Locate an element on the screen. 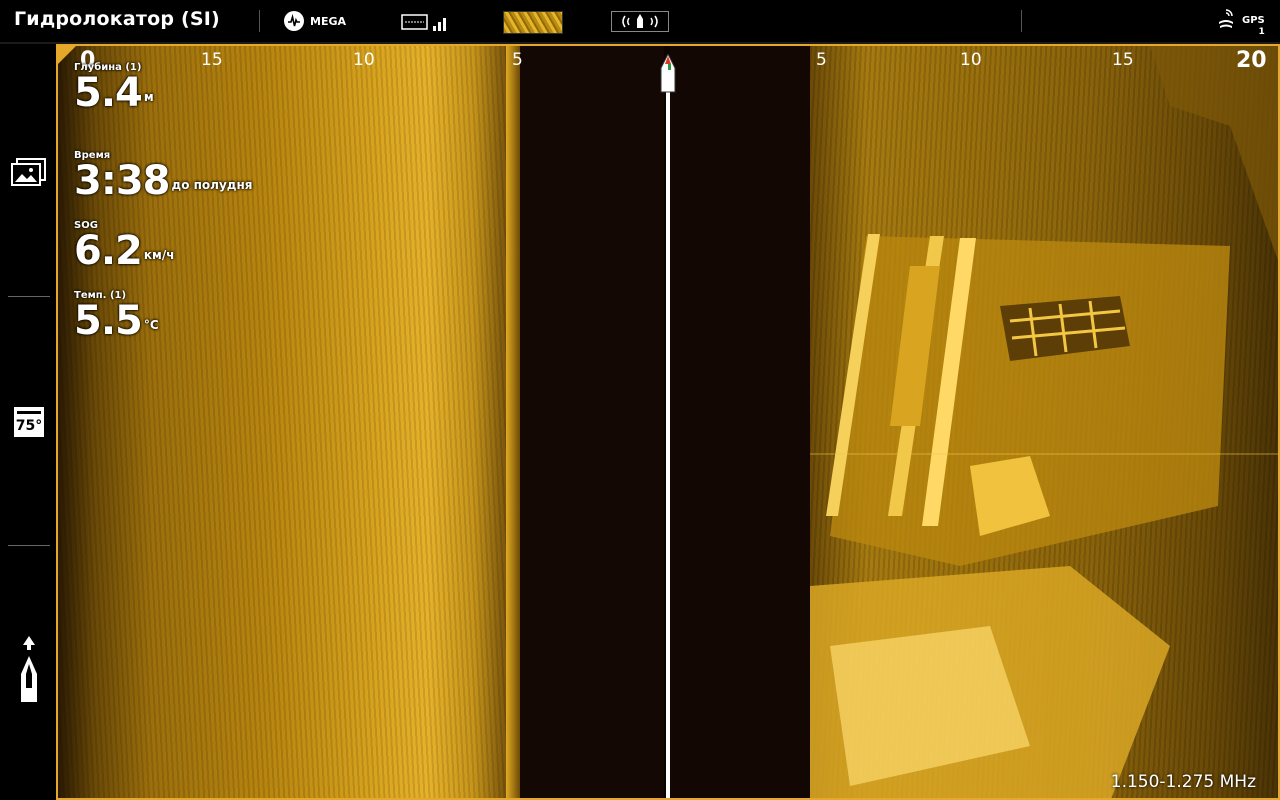 The width and height of the screenshot is (1280, 800). transducer-icon is located at coordinates (640, 21).